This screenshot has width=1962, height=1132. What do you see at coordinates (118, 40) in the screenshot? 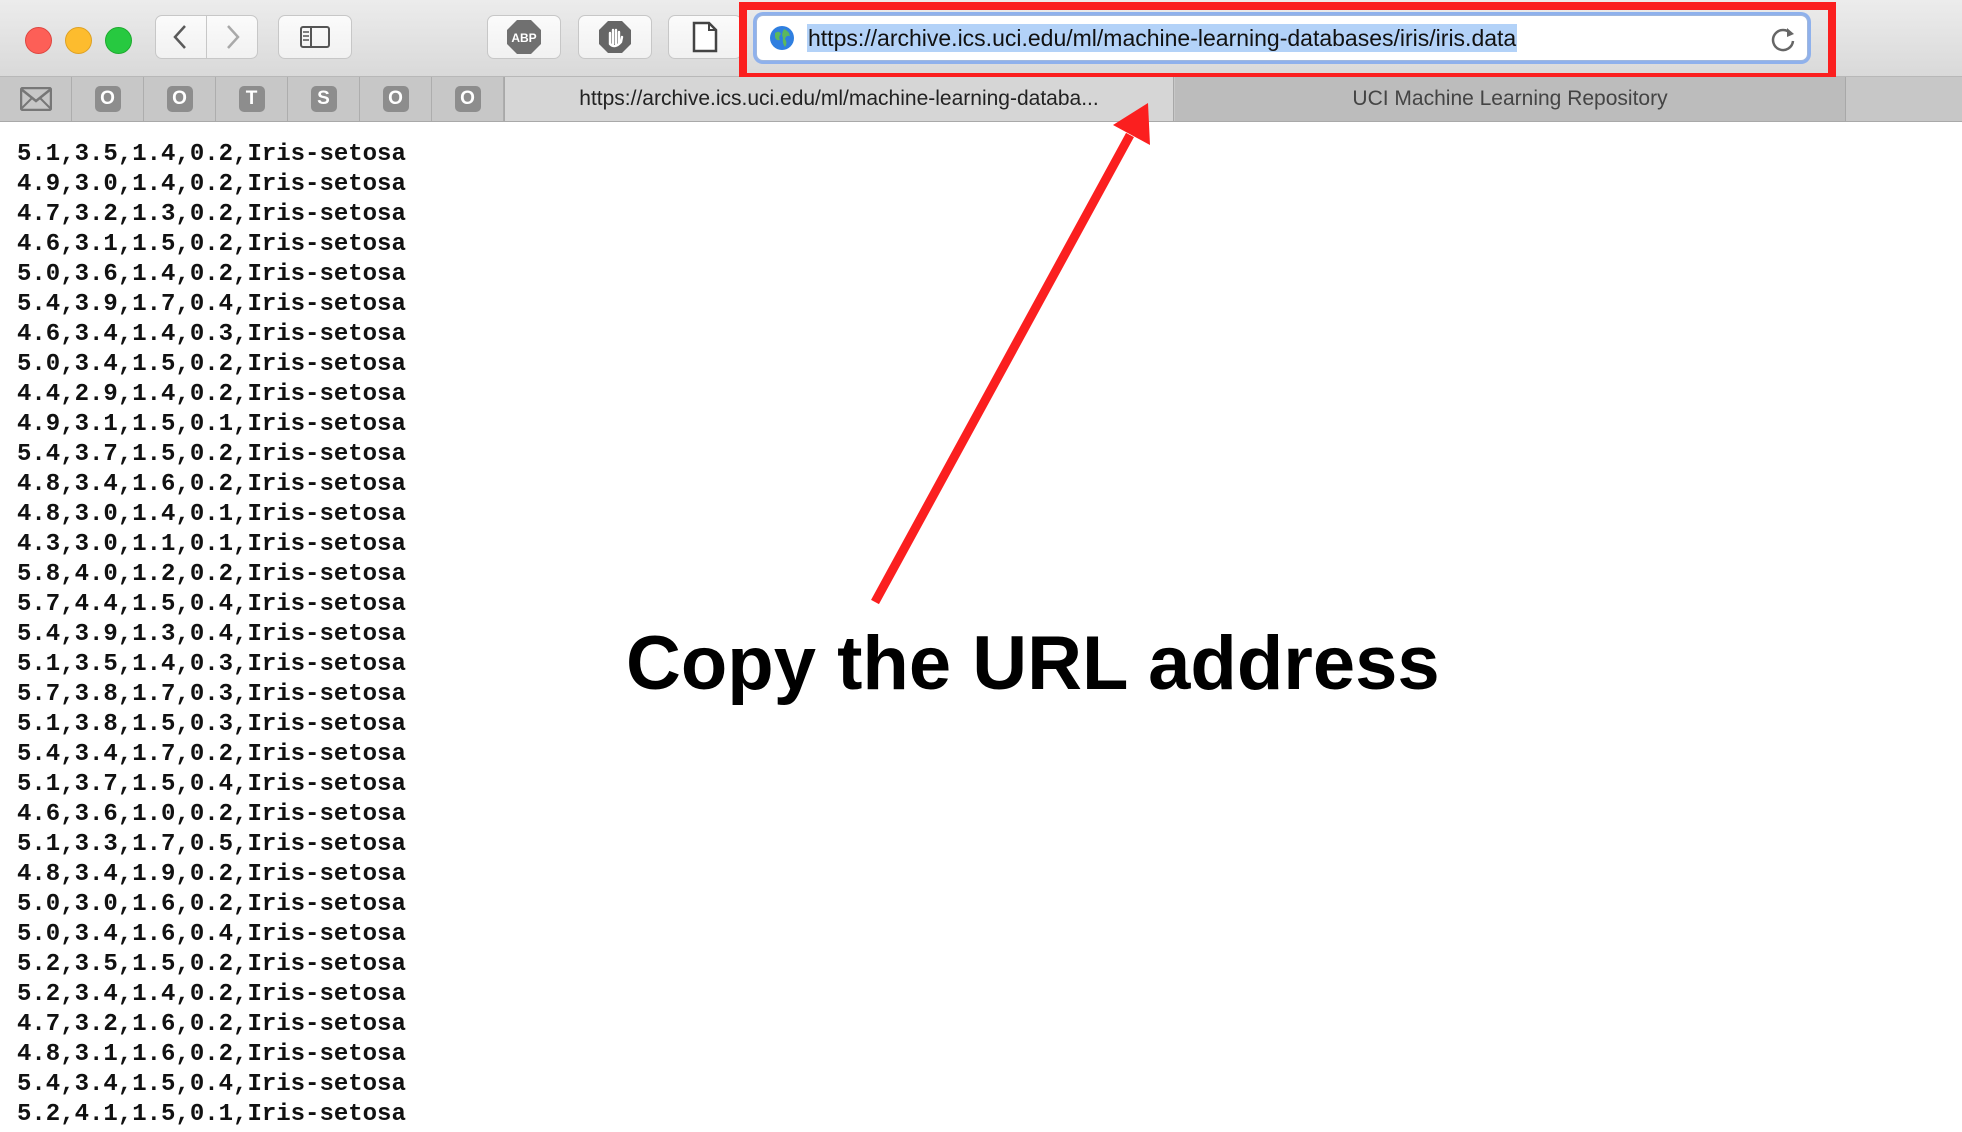
I see `zoom-window-button` at bounding box center [118, 40].